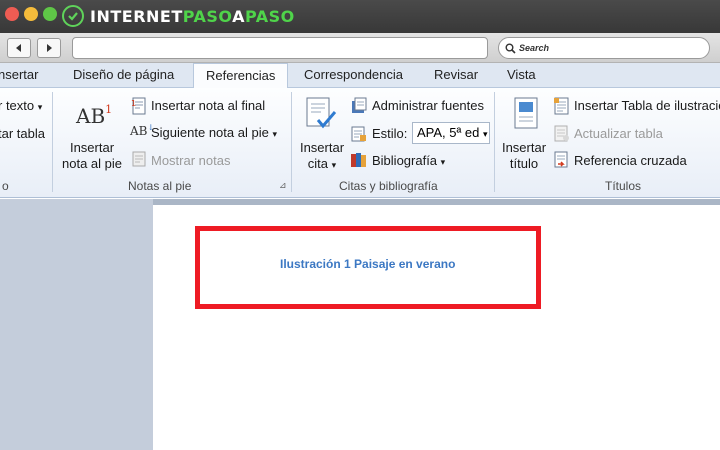 The height and width of the screenshot is (450, 720). I want to click on bibliography-button: Bibliografía ▾, so click(408, 160).